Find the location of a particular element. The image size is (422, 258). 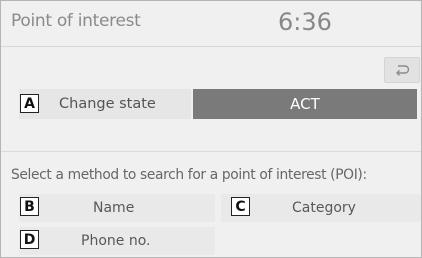

change-state-row: Change state ACT is located at coordinates (218, 104).